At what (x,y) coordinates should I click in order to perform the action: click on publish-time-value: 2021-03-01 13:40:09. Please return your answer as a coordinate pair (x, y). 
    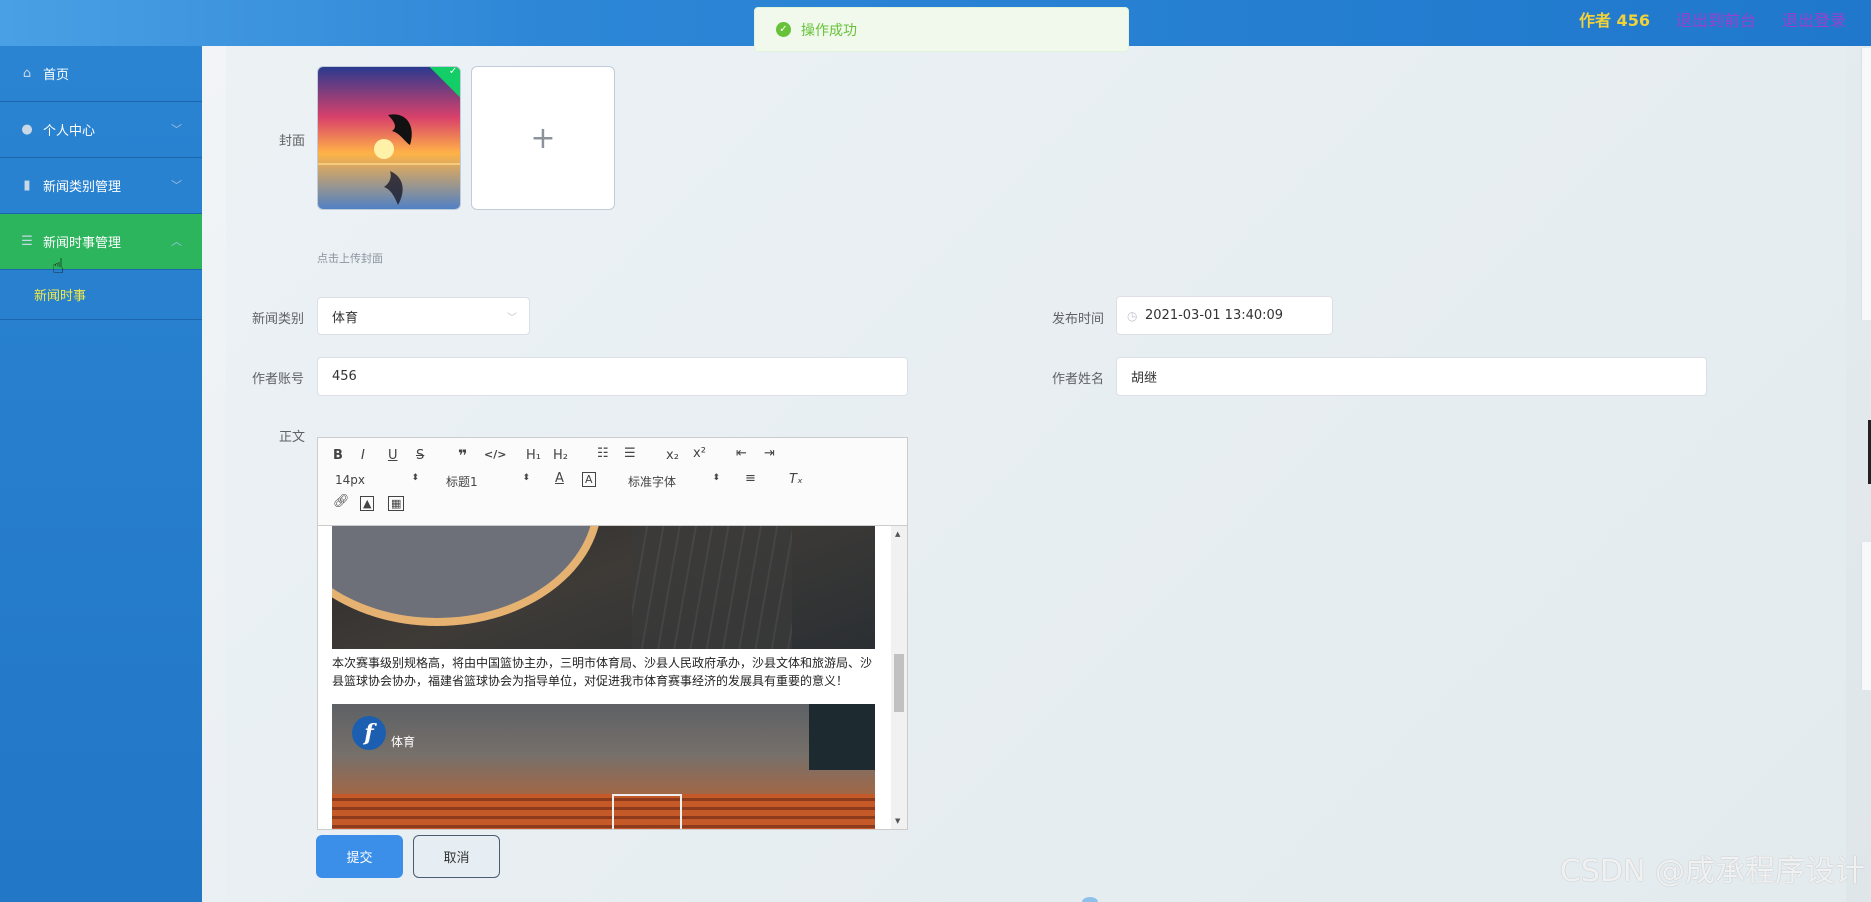
    Looking at the image, I should click on (1214, 315).